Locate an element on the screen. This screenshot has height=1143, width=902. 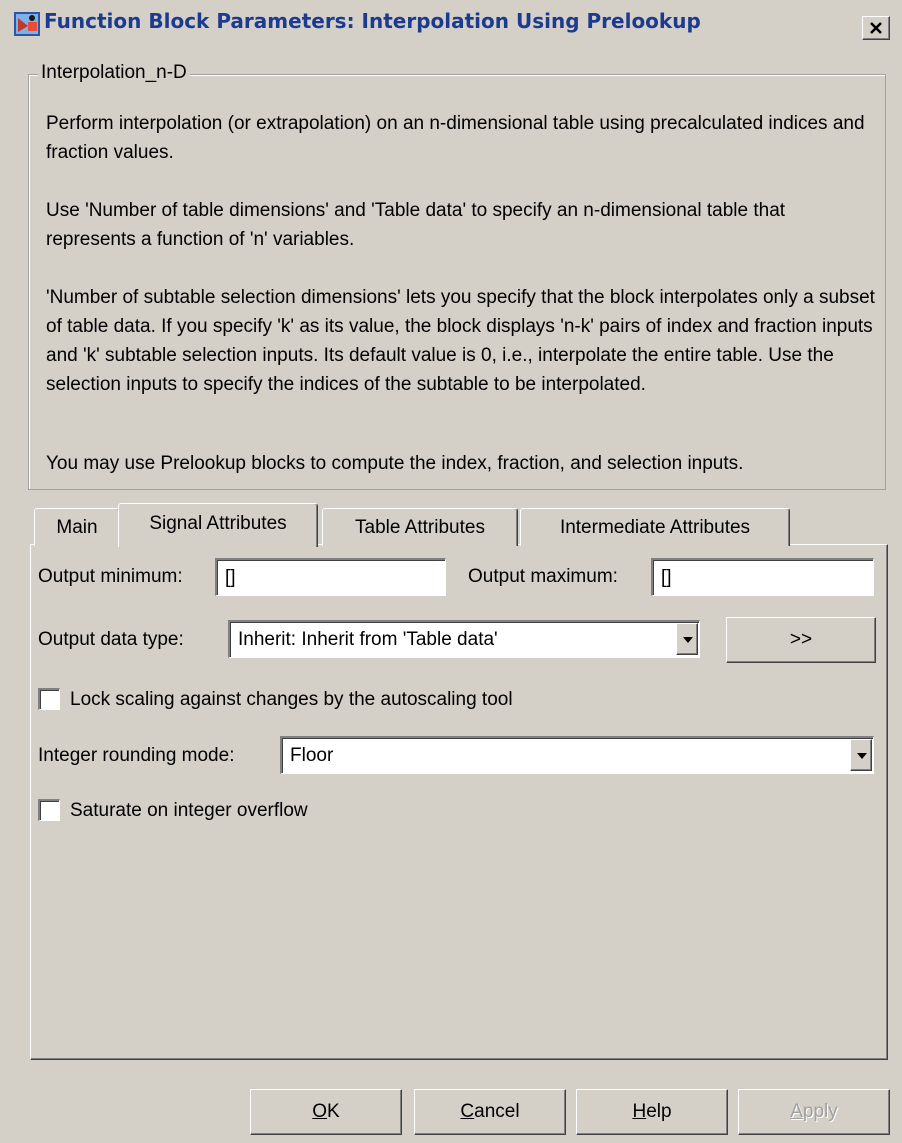
lock-scaling-checkbox is located at coordinates (49, 699).